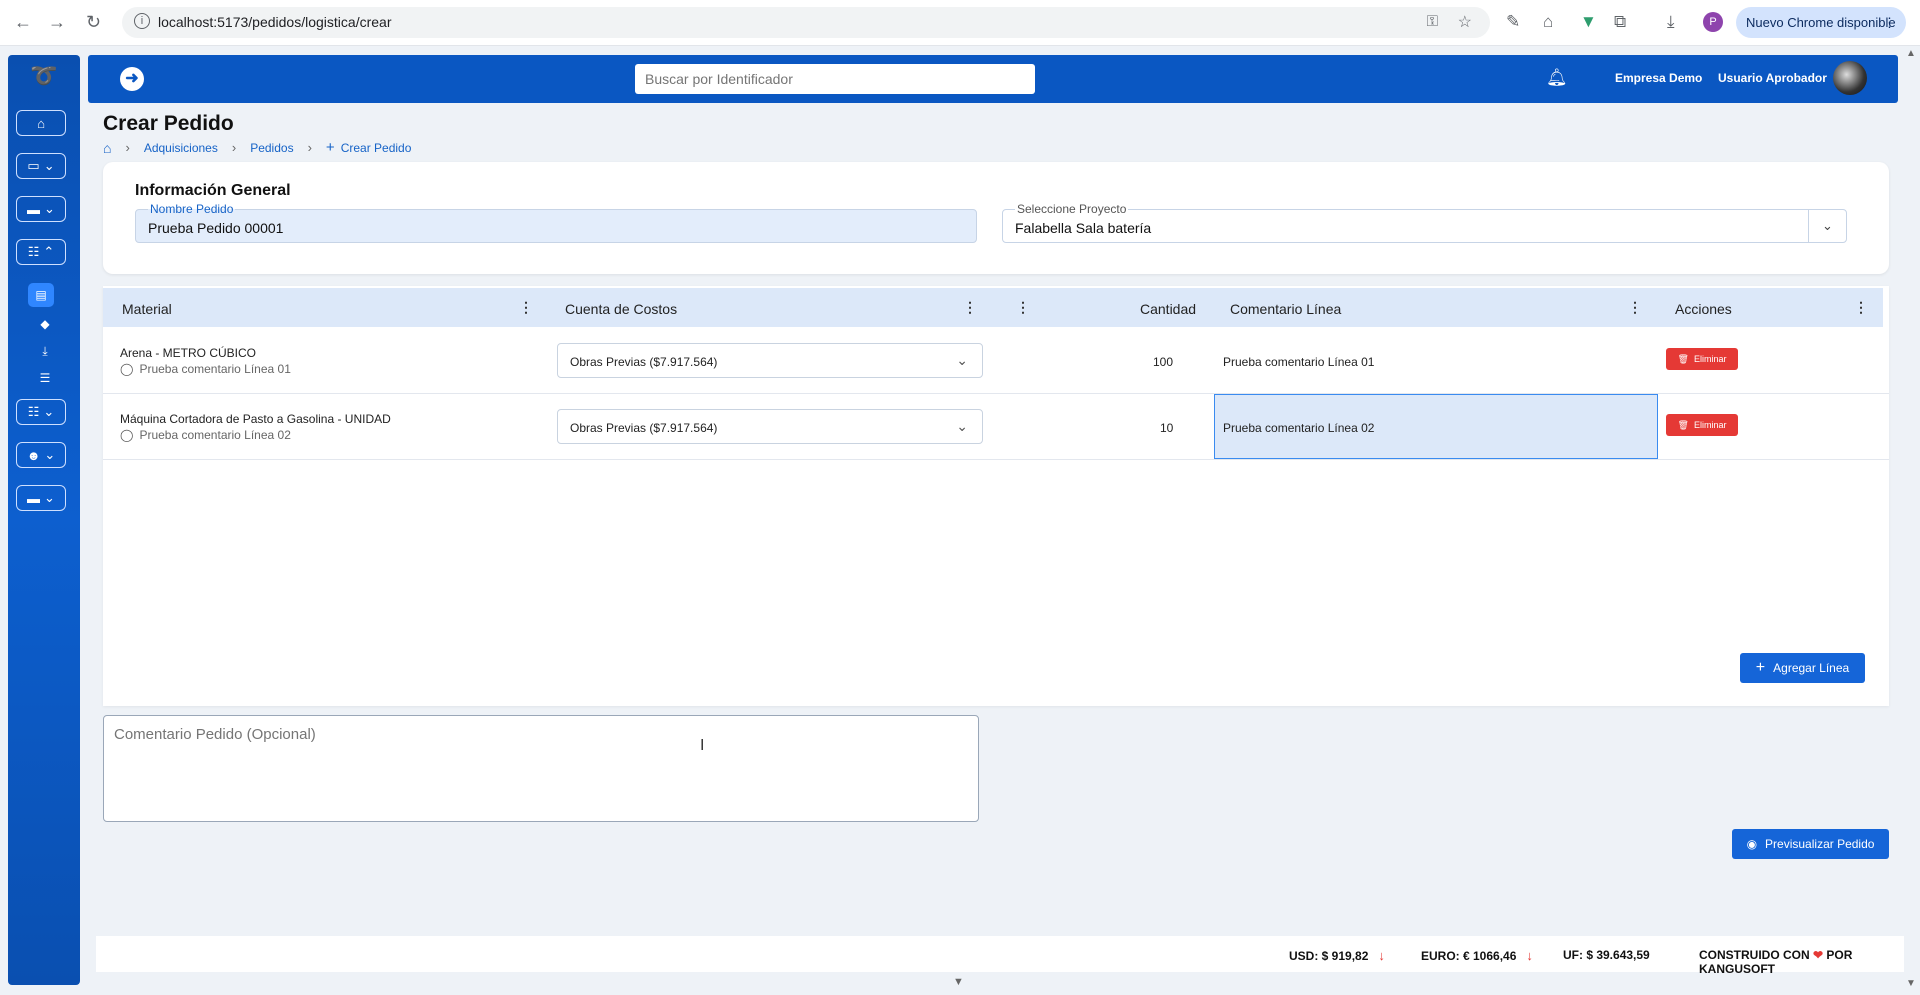  What do you see at coordinates (1620, 22) in the screenshot?
I see `puzzle-icon: ⧉` at bounding box center [1620, 22].